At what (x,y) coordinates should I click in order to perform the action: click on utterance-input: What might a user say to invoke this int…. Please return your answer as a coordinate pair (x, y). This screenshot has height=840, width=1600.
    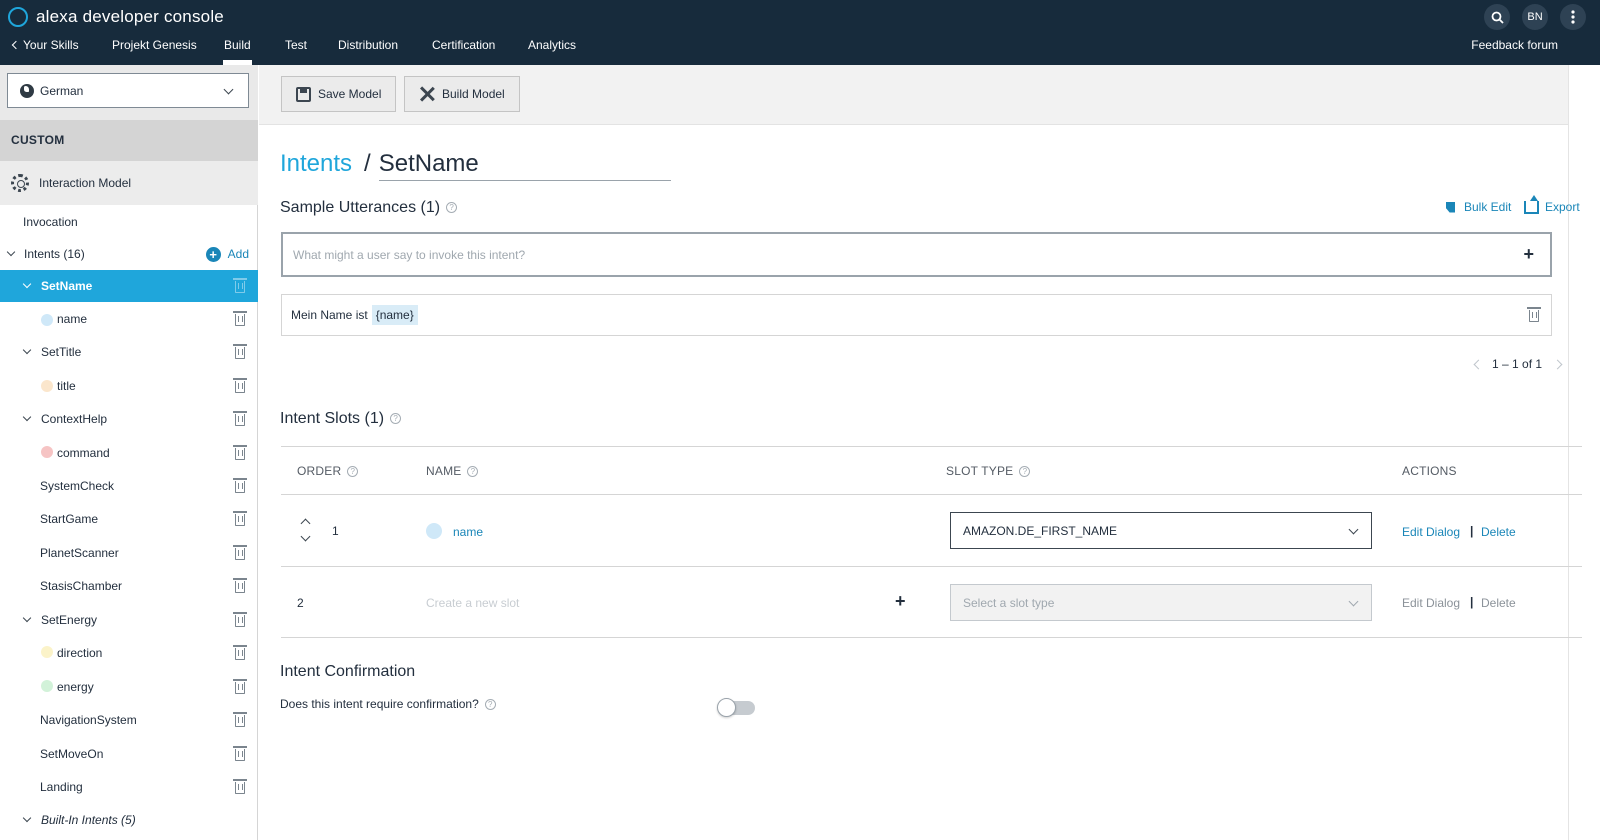
    Looking at the image, I should click on (916, 254).